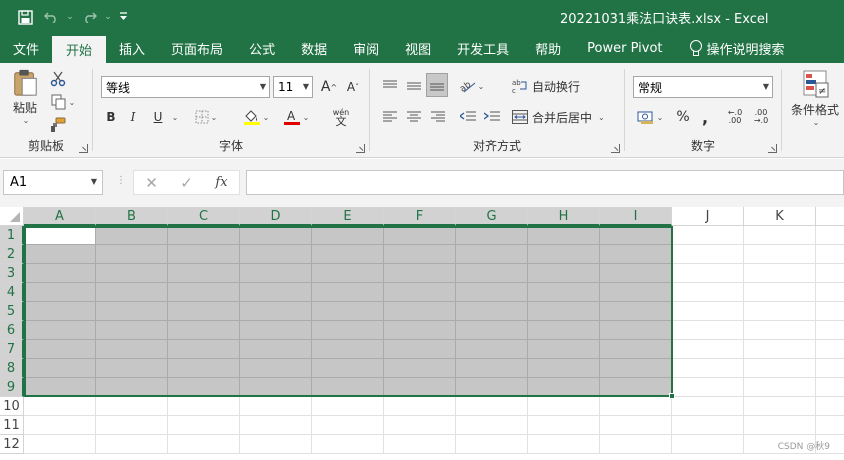 This screenshot has height=460, width=844. I want to click on column-header-e: E, so click(348, 216).